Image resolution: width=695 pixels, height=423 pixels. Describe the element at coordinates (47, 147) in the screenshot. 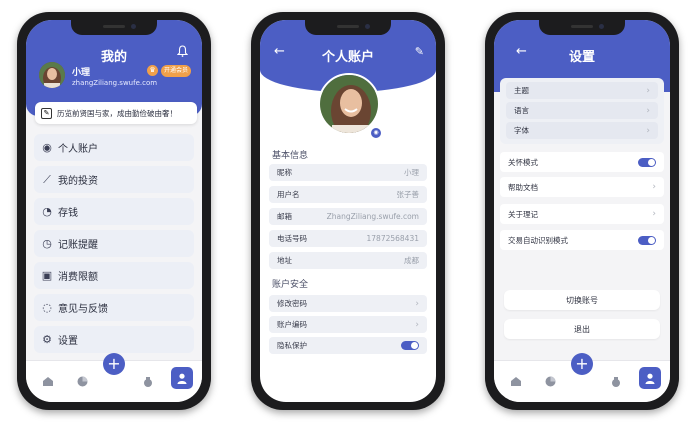

I see `user-circle-icon: ◉` at that location.